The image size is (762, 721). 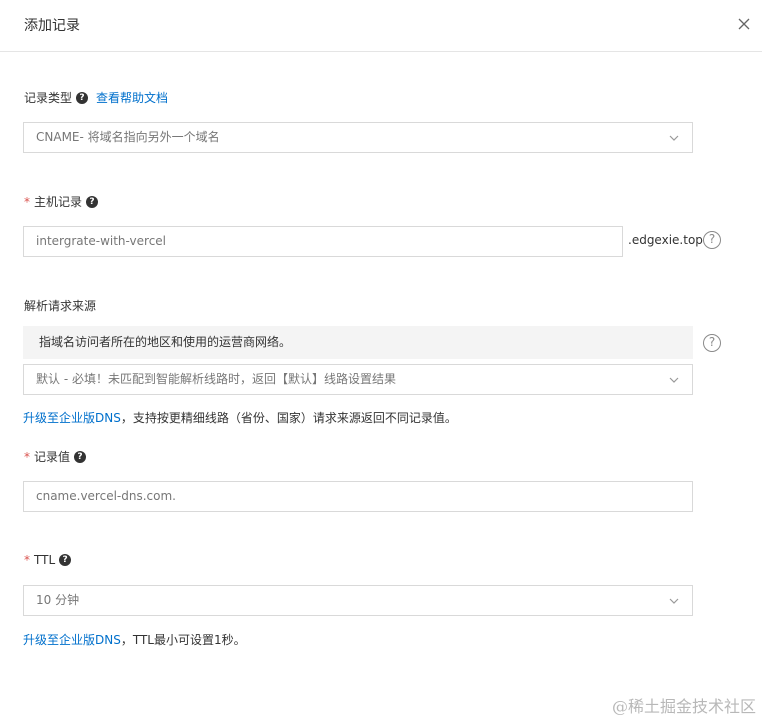 What do you see at coordinates (52, 457) in the screenshot?
I see `record-value-label: 记录值` at bounding box center [52, 457].